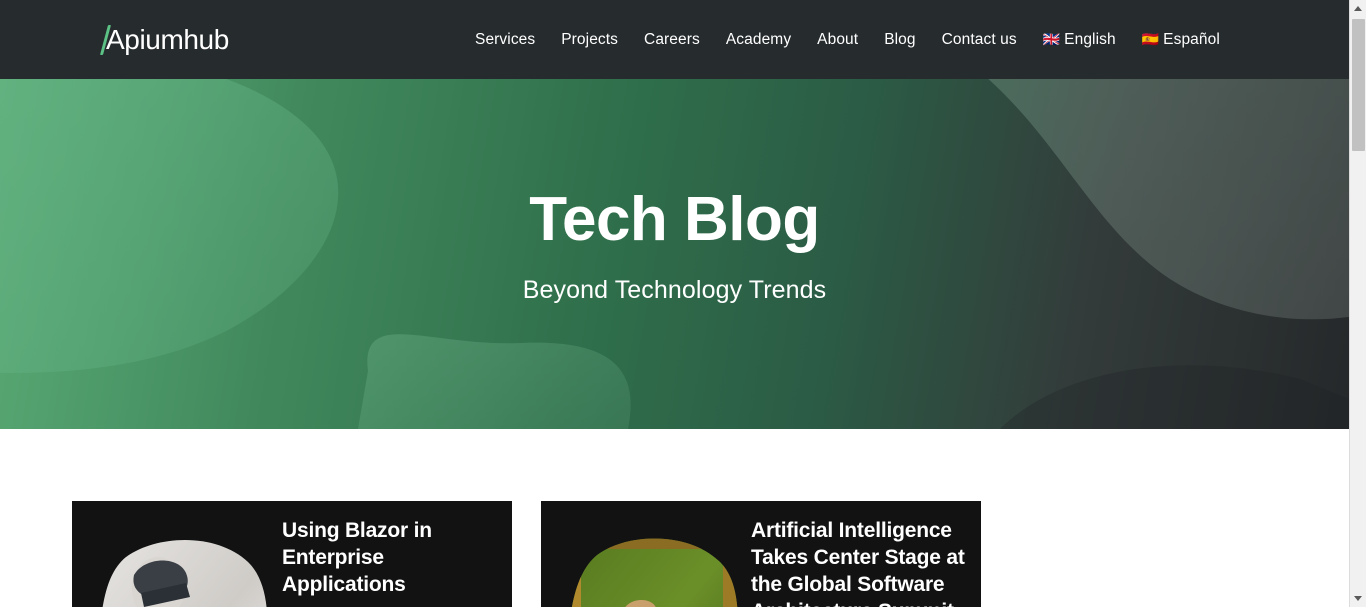 The image size is (1366, 607). Describe the element at coordinates (1358, 598) in the screenshot. I see `scrollbar-down-arrow` at that location.